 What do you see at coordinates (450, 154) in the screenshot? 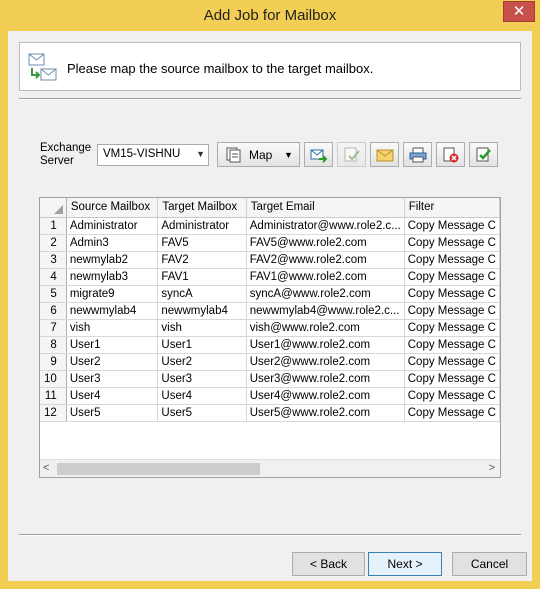
I see `remove-mapping-button` at bounding box center [450, 154].